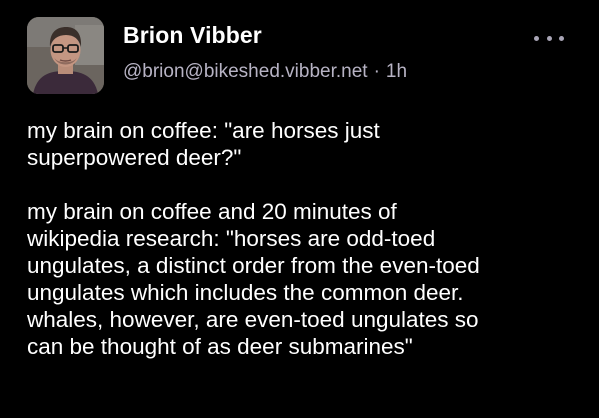 The height and width of the screenshot is (418, 599). I want to click on profile-photo-icon, so click(65, 55).